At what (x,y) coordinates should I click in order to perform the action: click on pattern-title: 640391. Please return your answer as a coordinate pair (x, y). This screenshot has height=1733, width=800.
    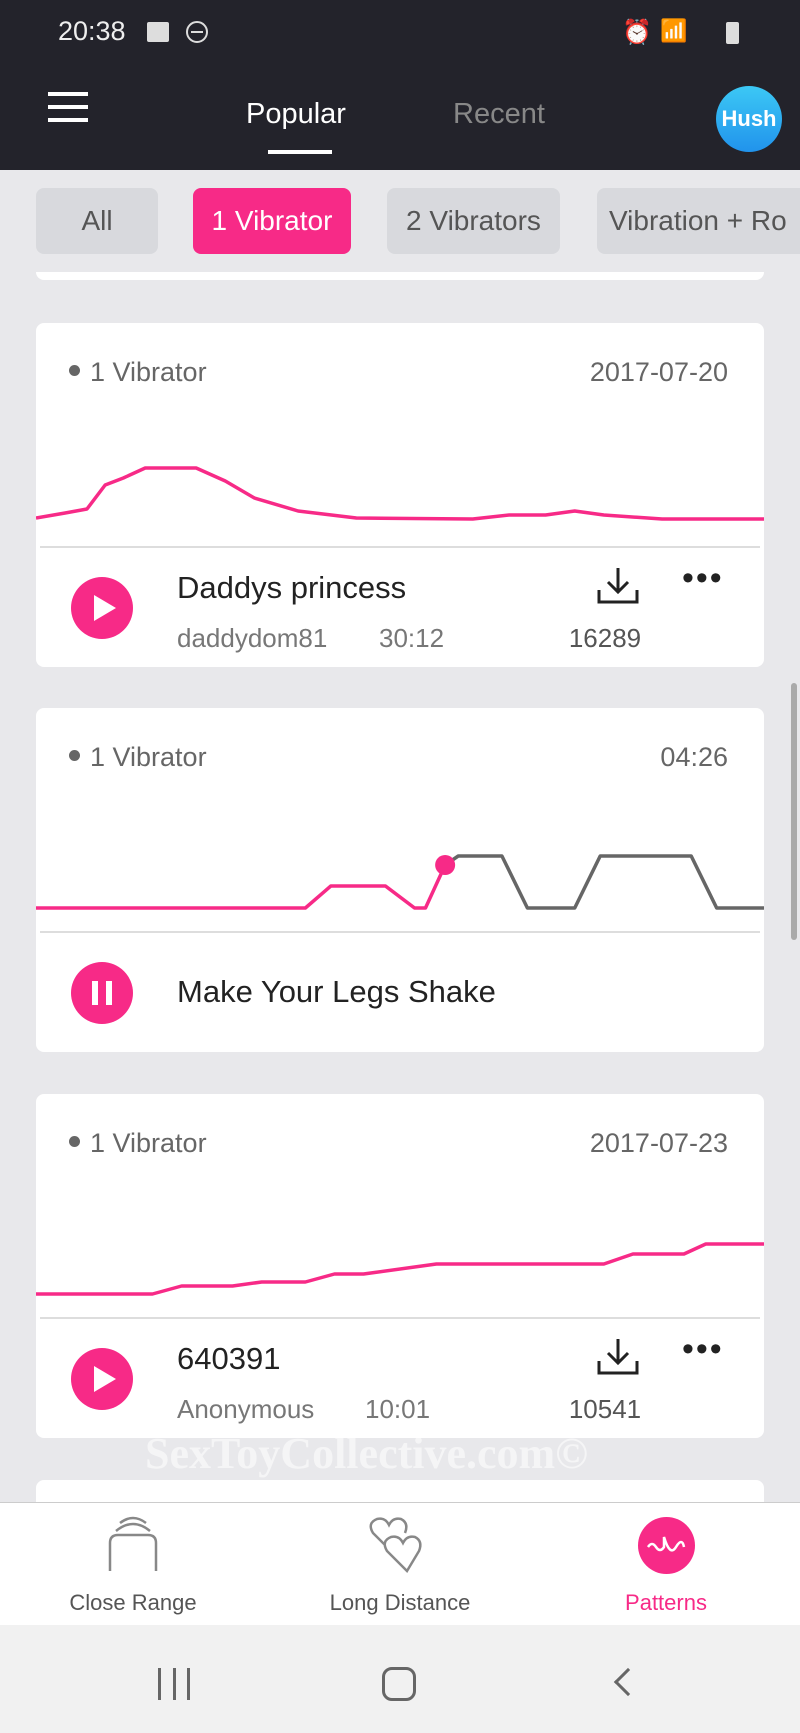
    Looking at the image, I should click on (229, 1358).